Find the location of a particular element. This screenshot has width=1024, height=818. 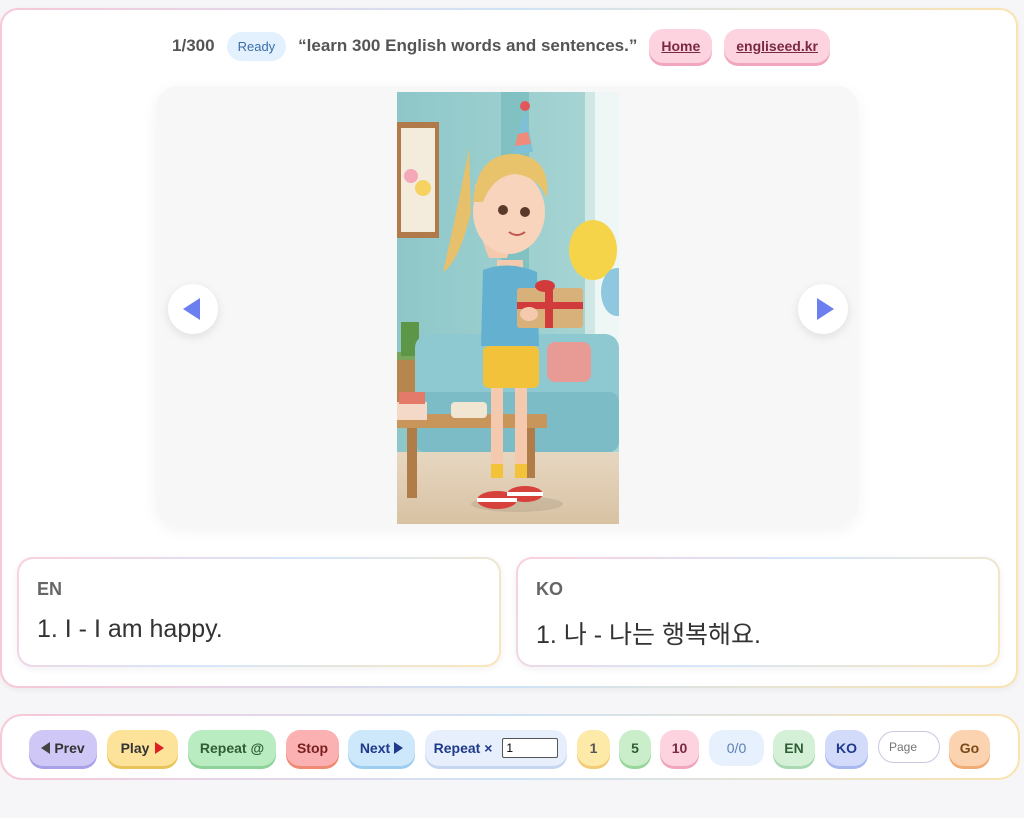

repeat-button: Repeat @ is located at coordinates (232, 748).